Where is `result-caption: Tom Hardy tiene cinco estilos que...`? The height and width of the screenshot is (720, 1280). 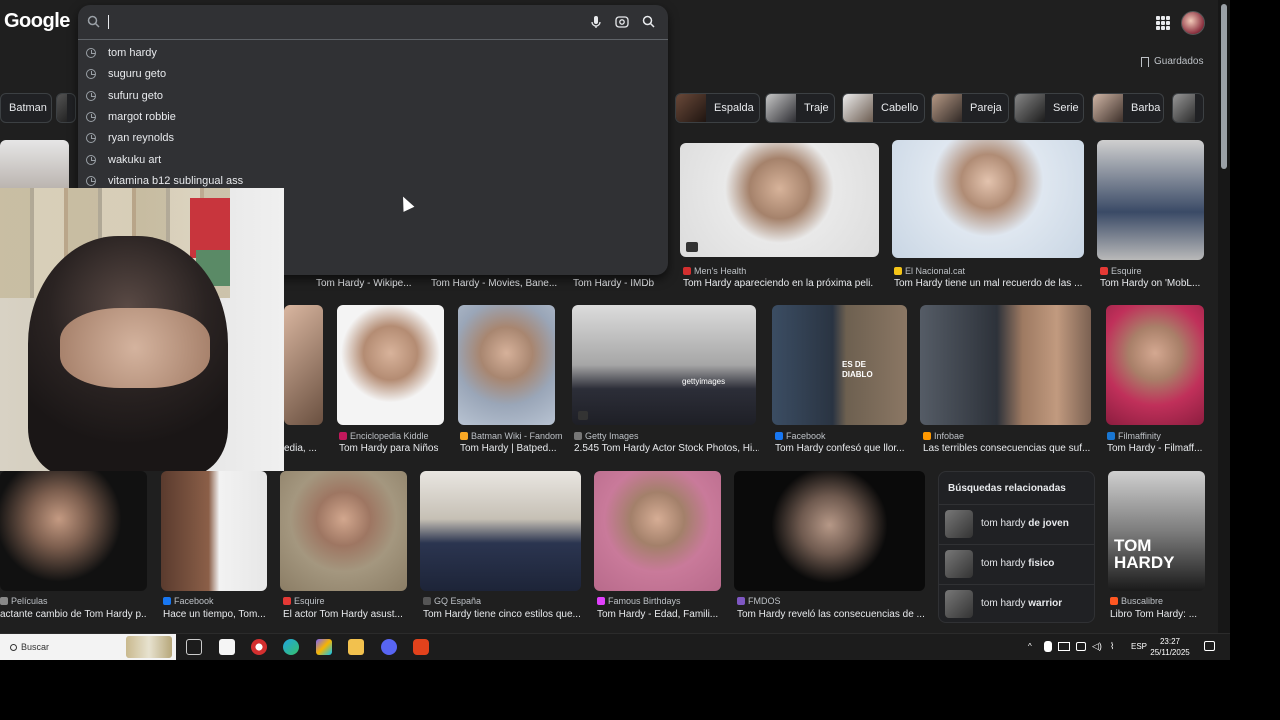 result-caption: Tom Hardy tiene cinco estilos que... is located at coordinates (503, 614).